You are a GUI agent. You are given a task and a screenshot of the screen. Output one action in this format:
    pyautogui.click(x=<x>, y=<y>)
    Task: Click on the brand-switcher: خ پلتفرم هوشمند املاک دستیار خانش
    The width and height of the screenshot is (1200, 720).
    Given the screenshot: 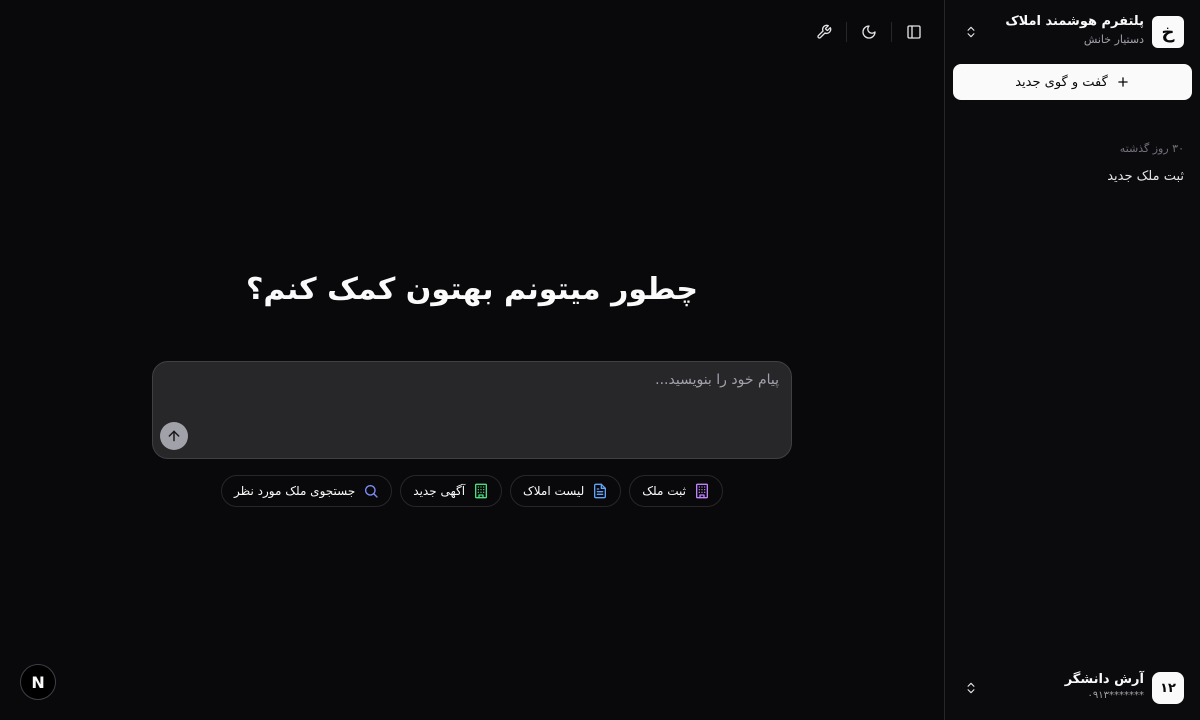 What is the action you would take?
    pyautogui.click(x=1072, y=32)
    